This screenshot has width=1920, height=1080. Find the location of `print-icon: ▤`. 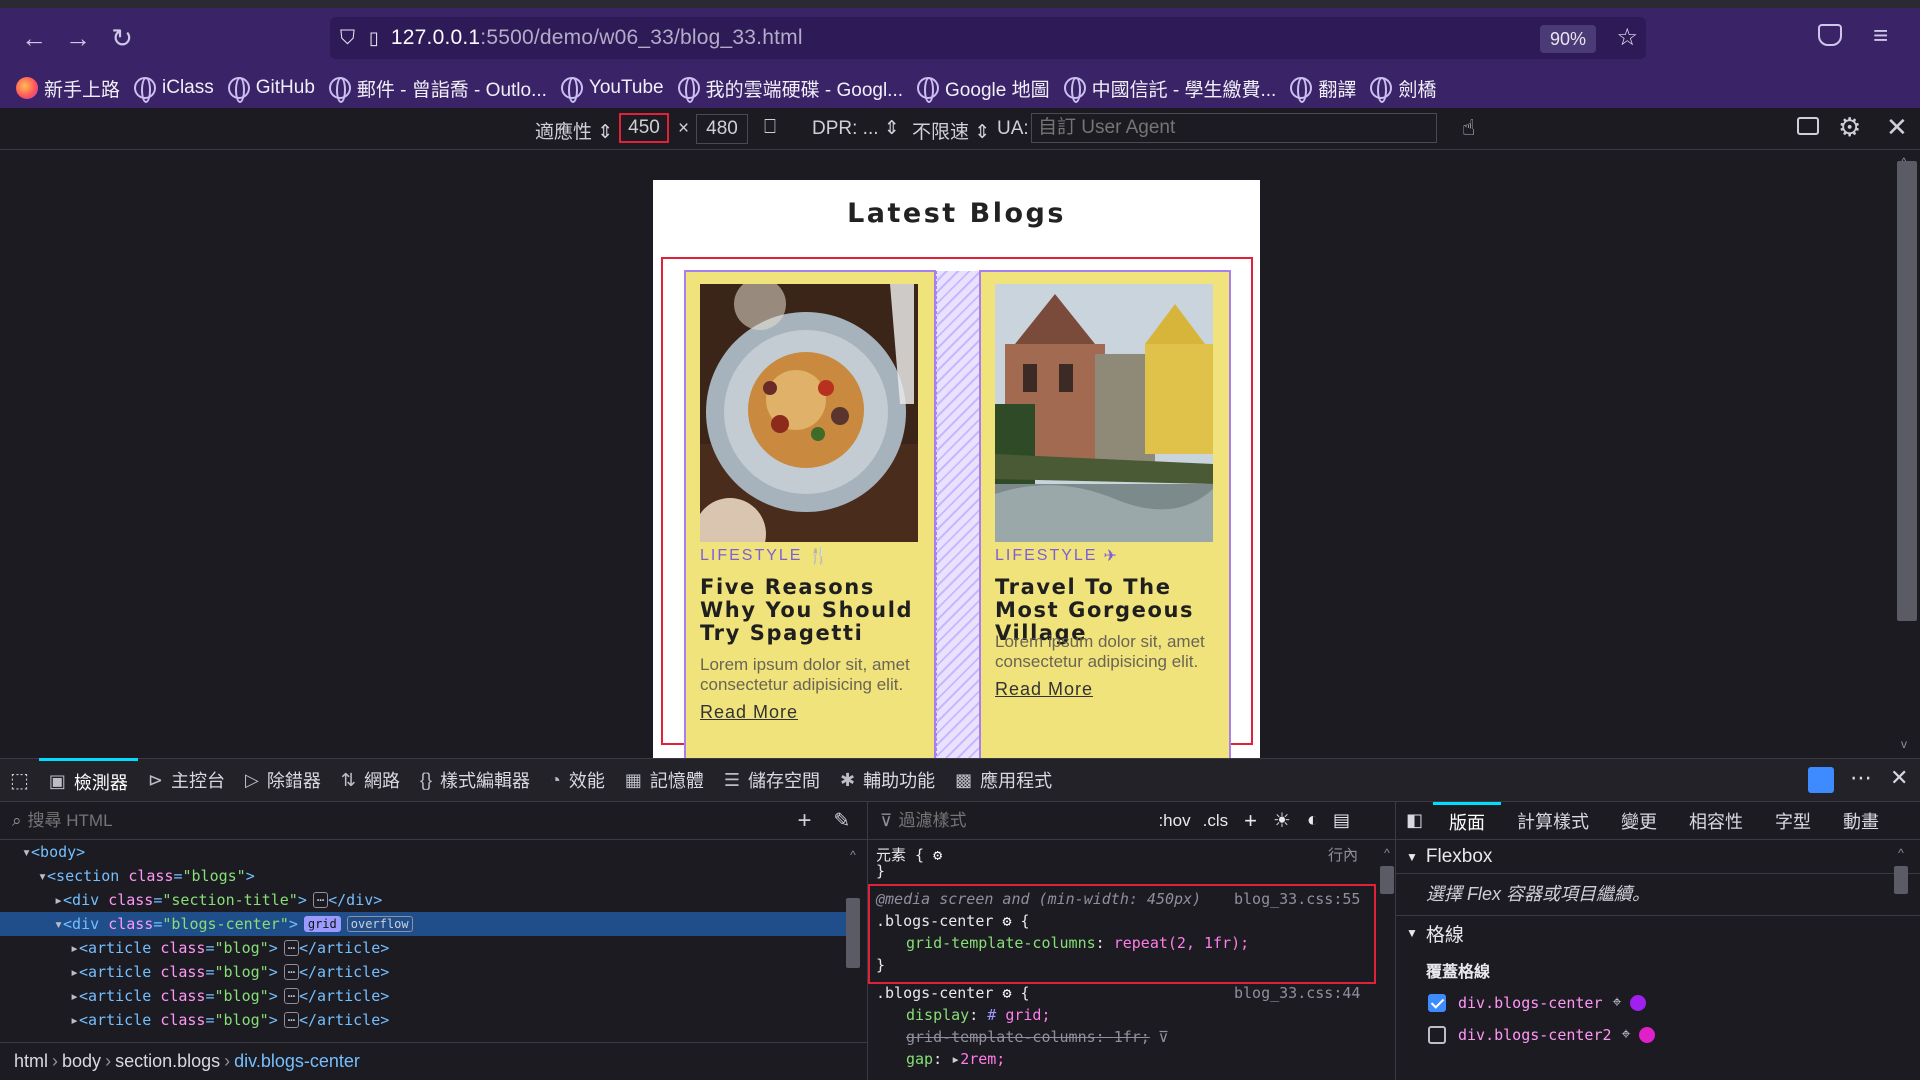

print-icon: ▤ is located at coordinates (1341, 820).